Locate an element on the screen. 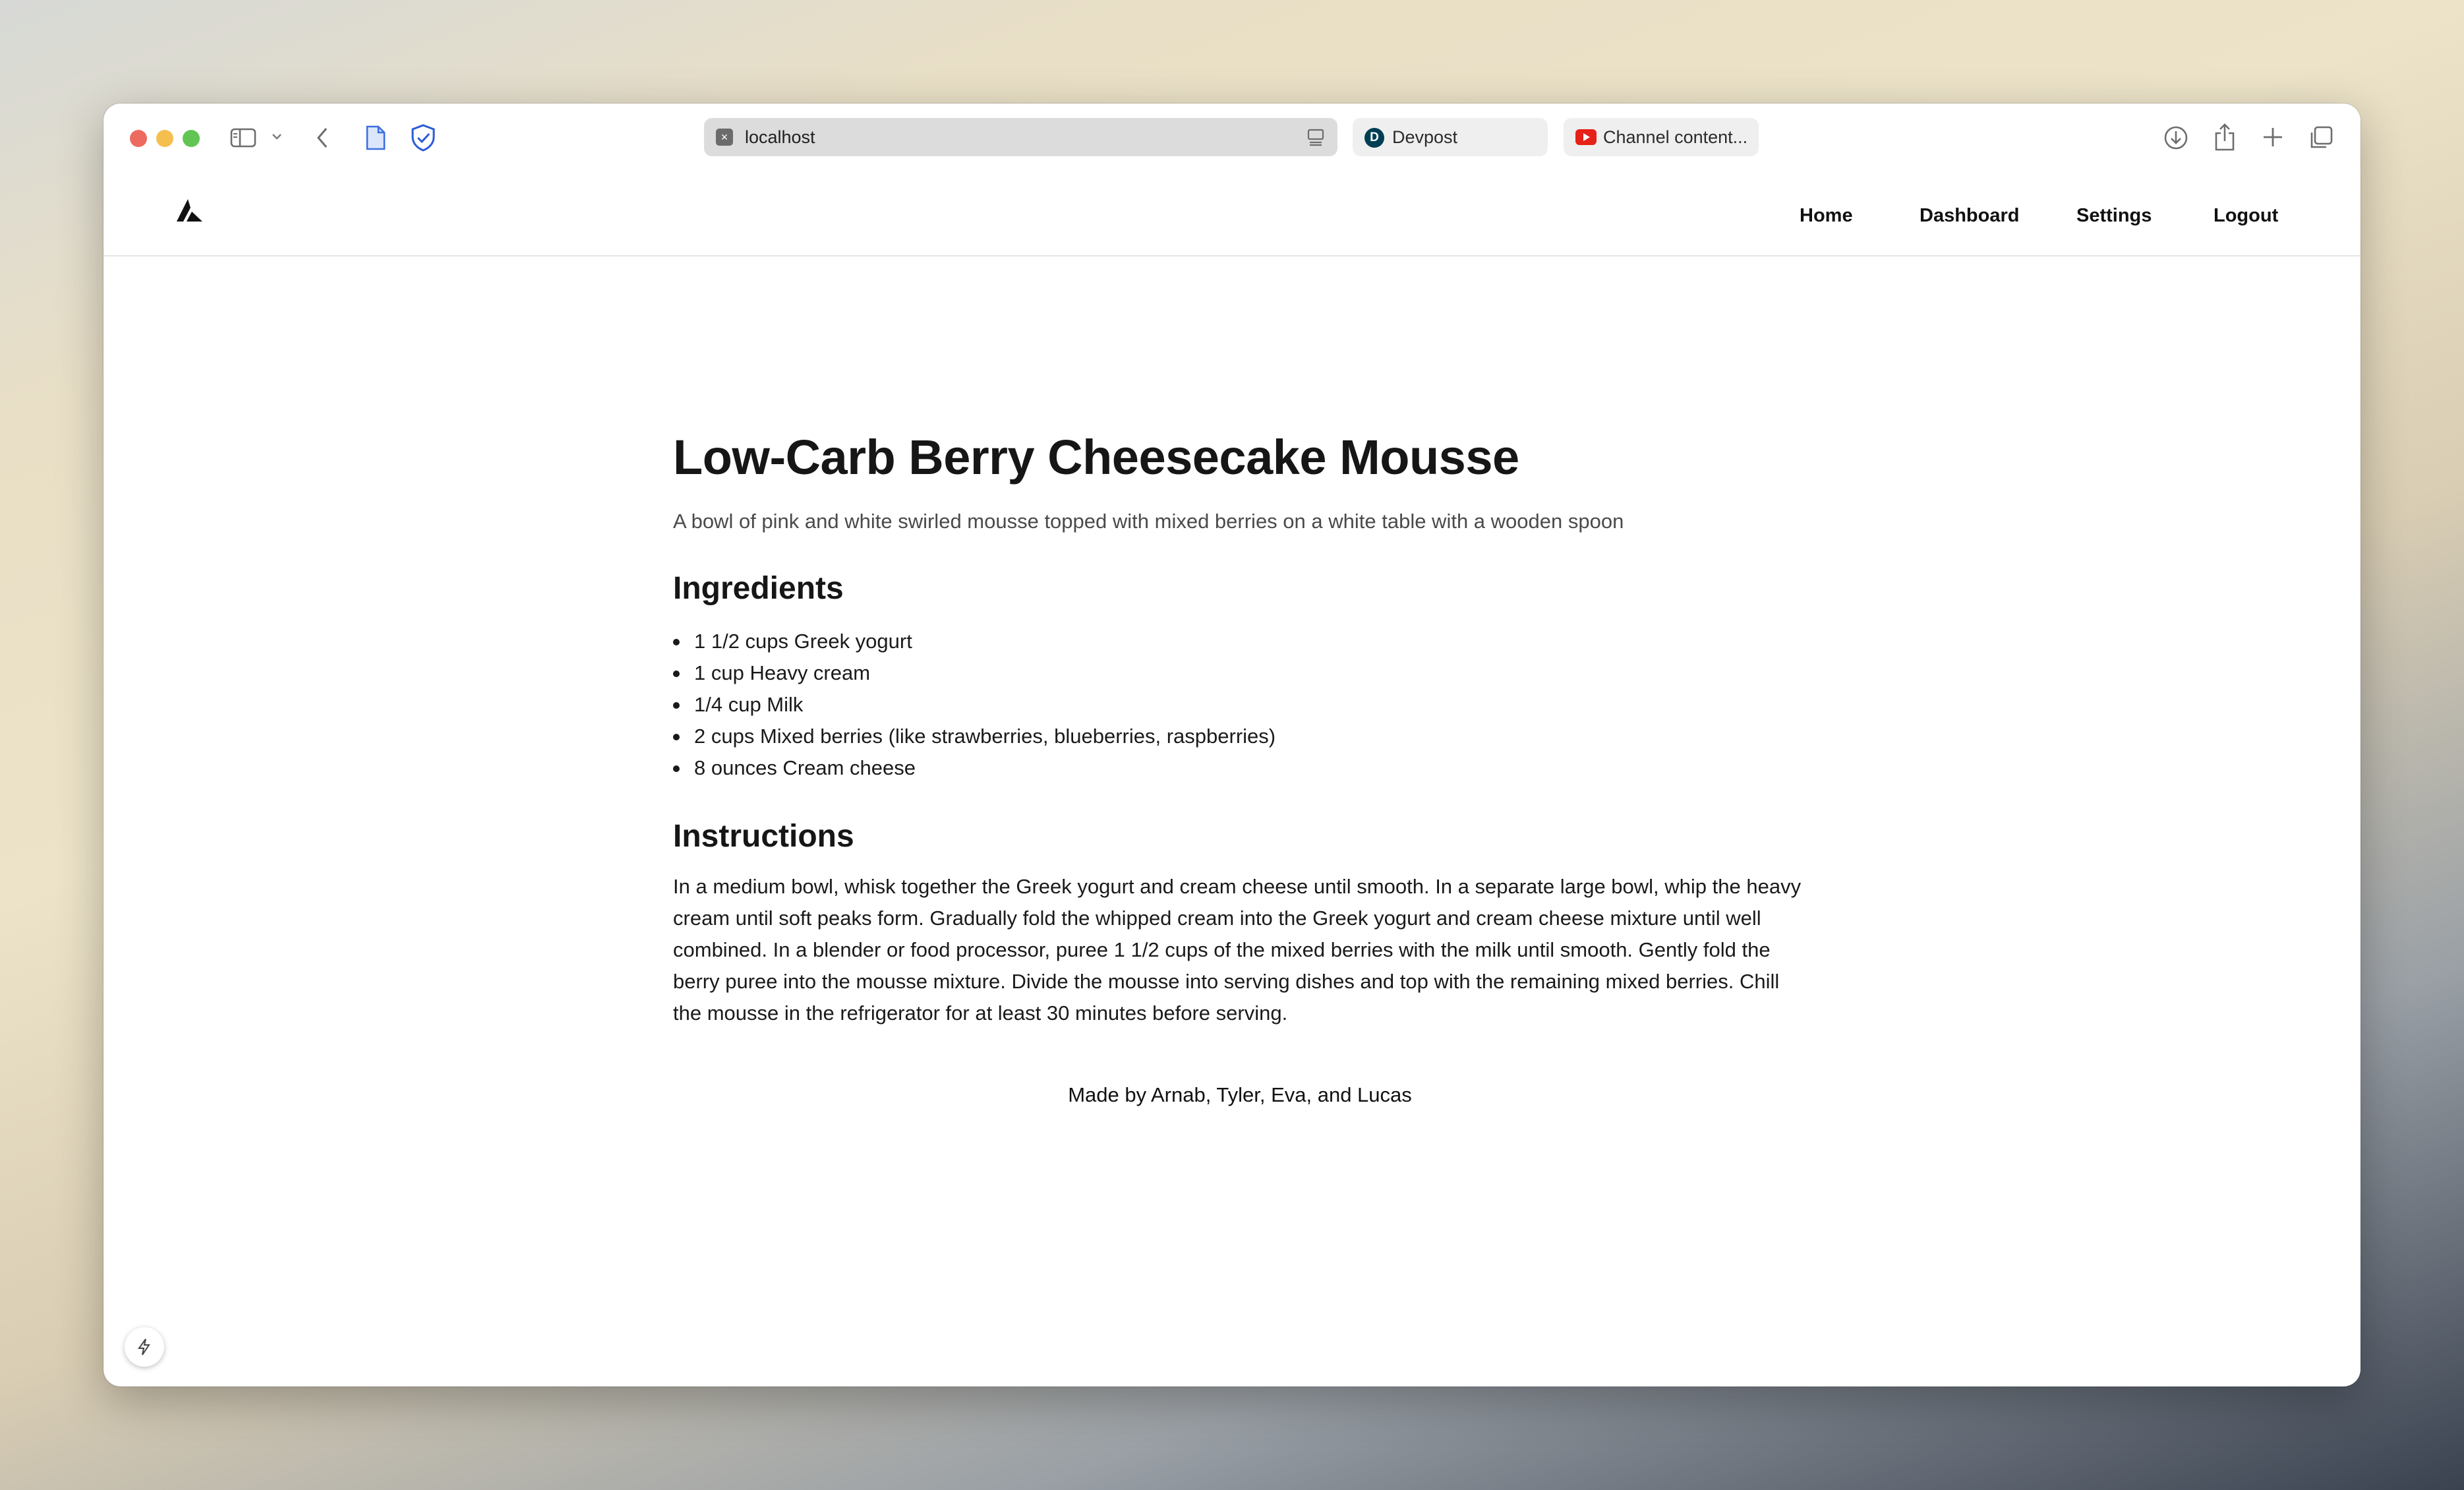 This screenshot has height=1490, width=2464. ingredient-item: 1 cup Heavy cream is located at coordinates (974, 673).